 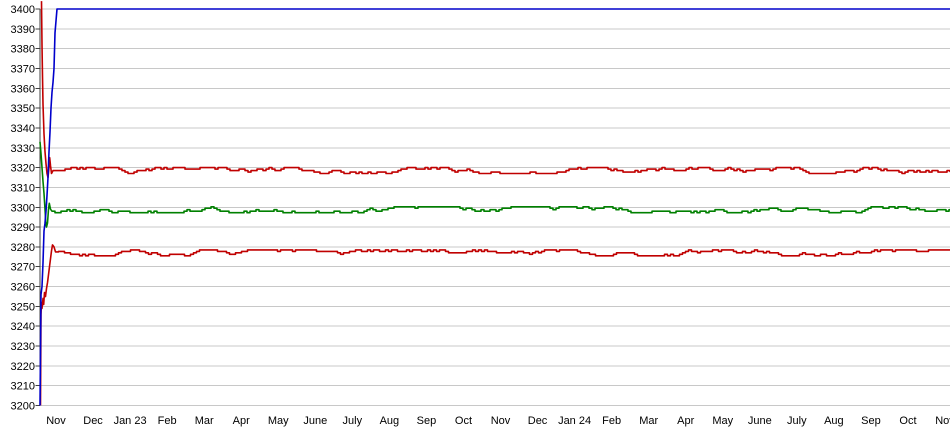 What do you see at coordinates (23, 188) in the screenshot?
I see `y-axis-label: 3310` at bounding box center [23, 188].